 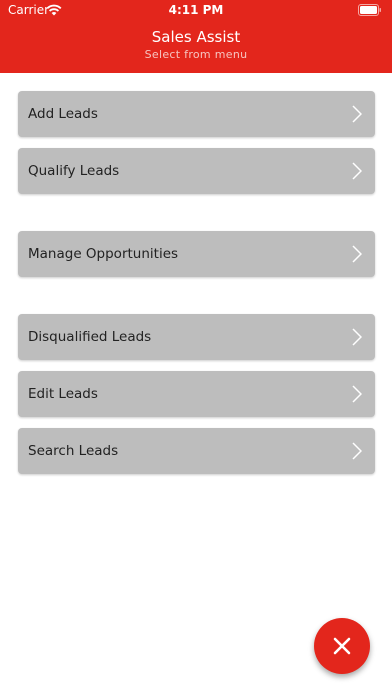 What do you see at coordinates (196, 254) in the screenshot?
I see `menu-item-manage-opportunities: Manage Opportunities` at bounding box center [196, 254].